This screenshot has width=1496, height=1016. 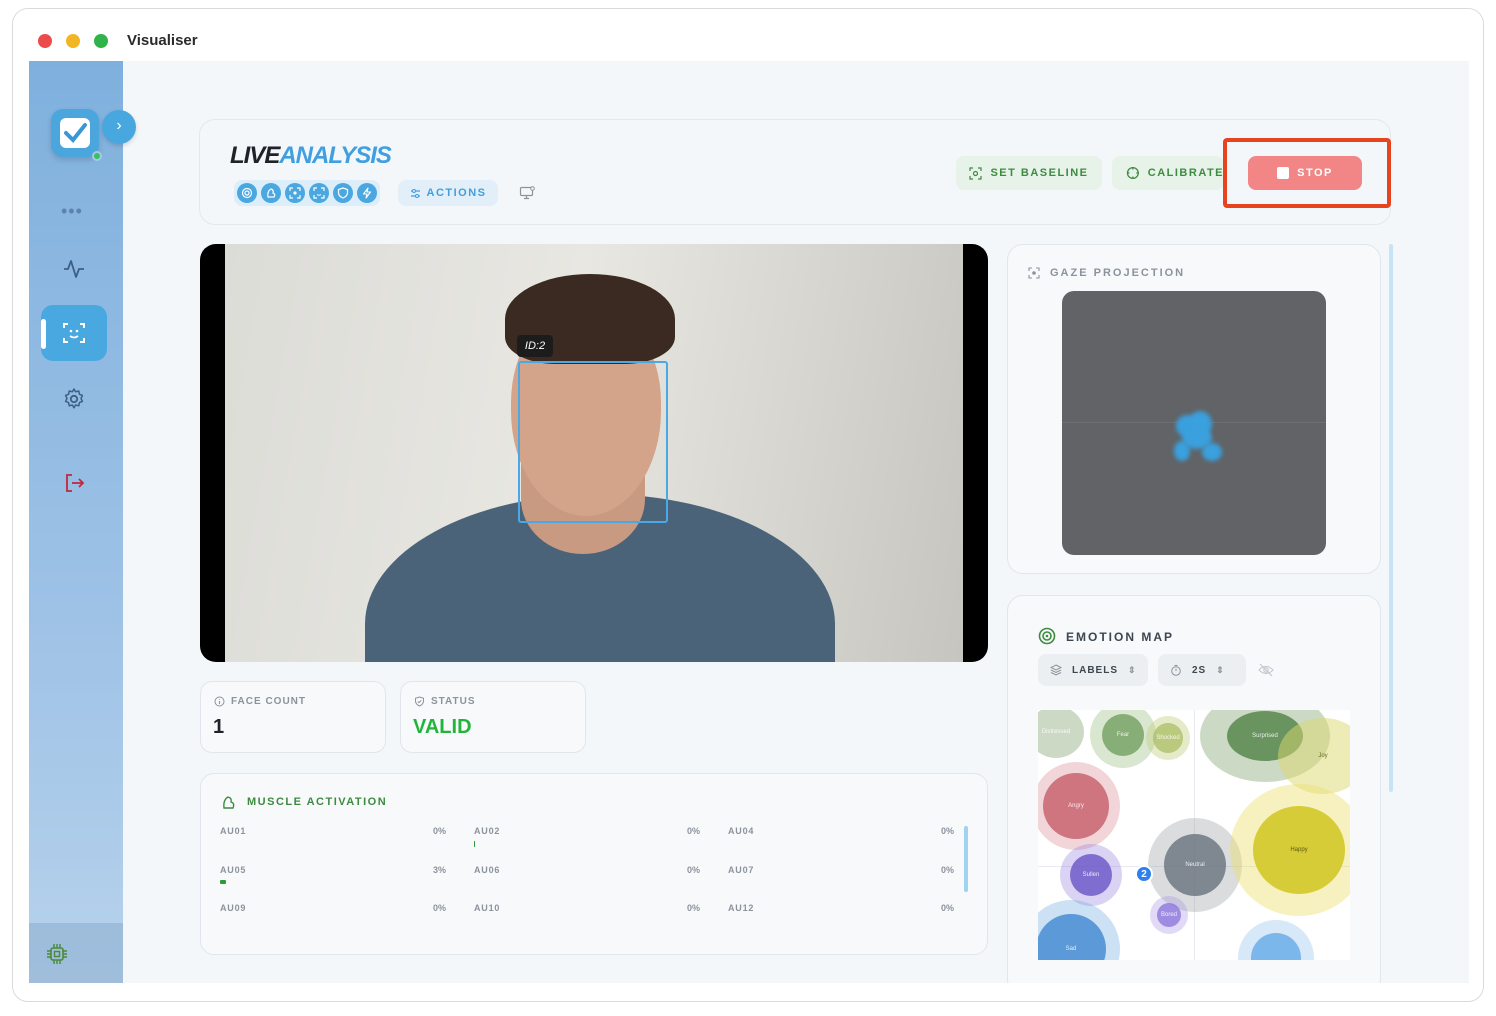 What do you see at coordinates (367, 193) in the screenshot?
I see `lightning-mode-icon` at bounding box center [367, 193].